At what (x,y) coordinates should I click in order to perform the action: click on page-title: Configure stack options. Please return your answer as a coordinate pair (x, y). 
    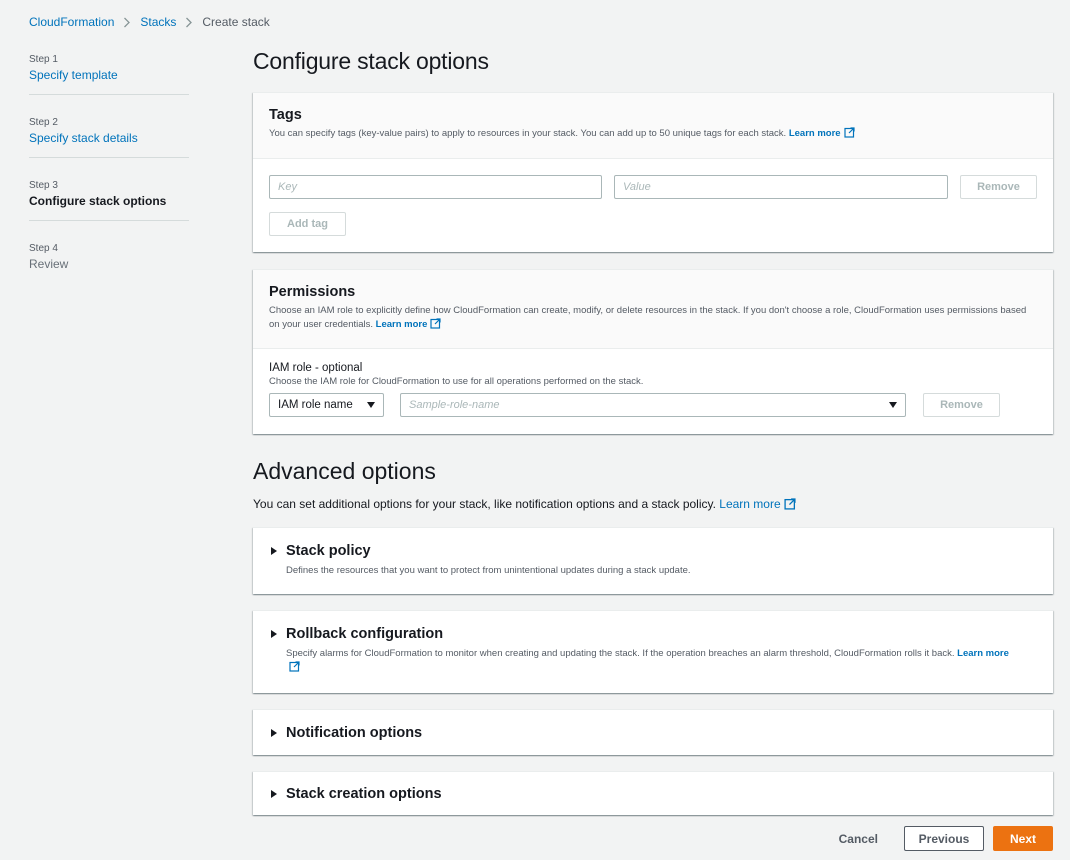
    Looking at the image, I should click on (653, 61).